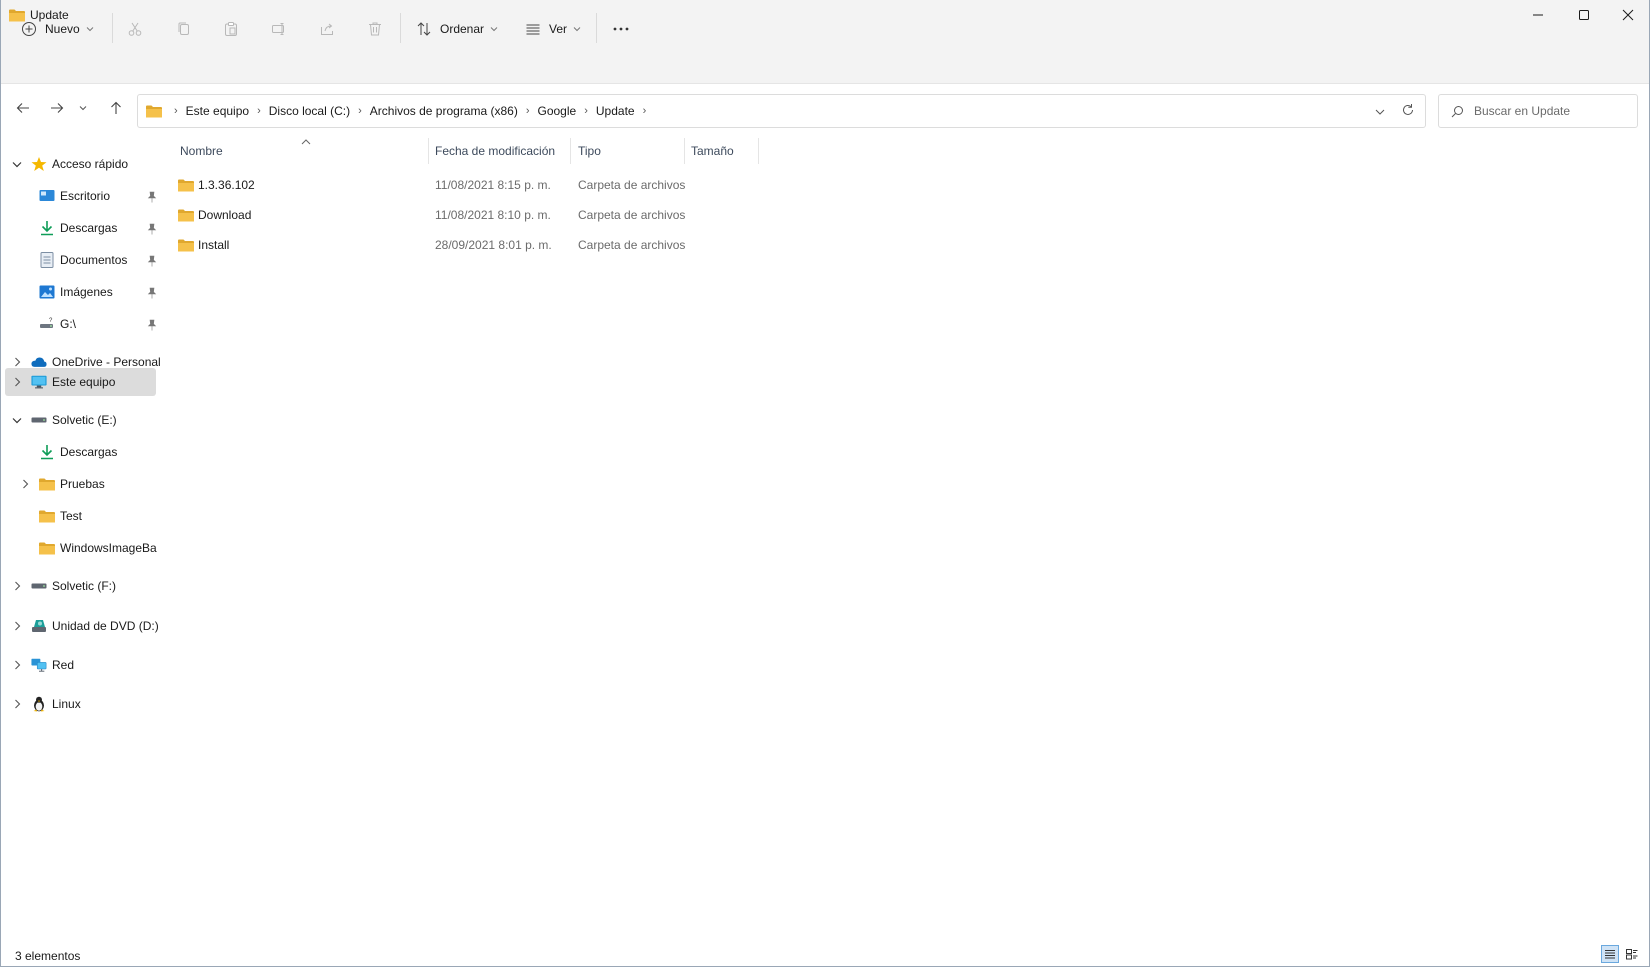 The width and height of the screenshot is (1650, 967). Describe the element at coordinates (493, 245) in the screenshot. I see `file-modified: 28/09/2021 8:01 p. m.` at that location.